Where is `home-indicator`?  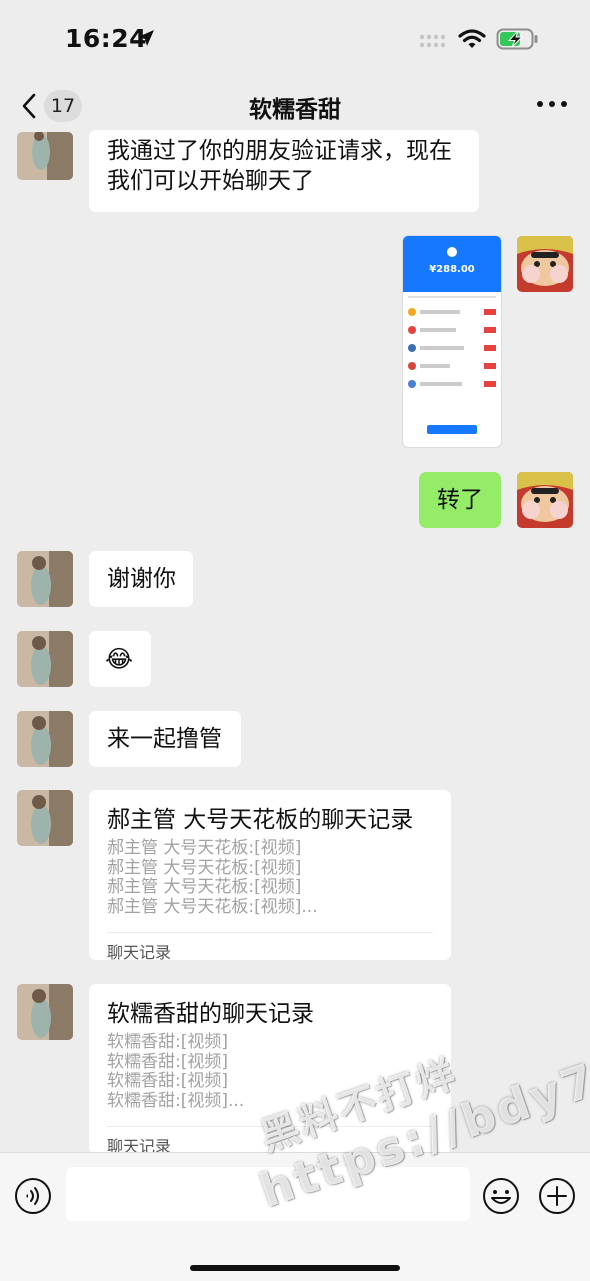 home-indicator is located at coordinates (295, 1268).